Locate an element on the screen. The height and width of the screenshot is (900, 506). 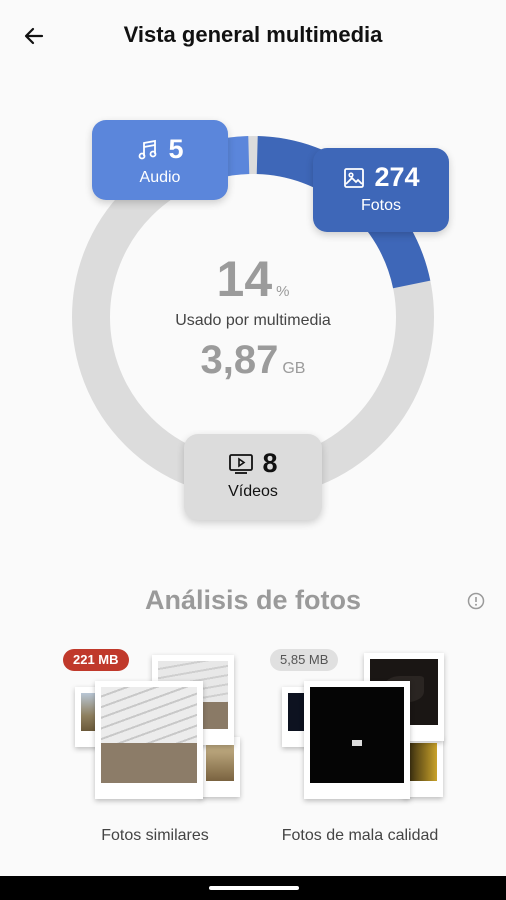
low-quality-photos-card: 5,85 MB Fotos de mala calidad is located at coordinates (360, 750).